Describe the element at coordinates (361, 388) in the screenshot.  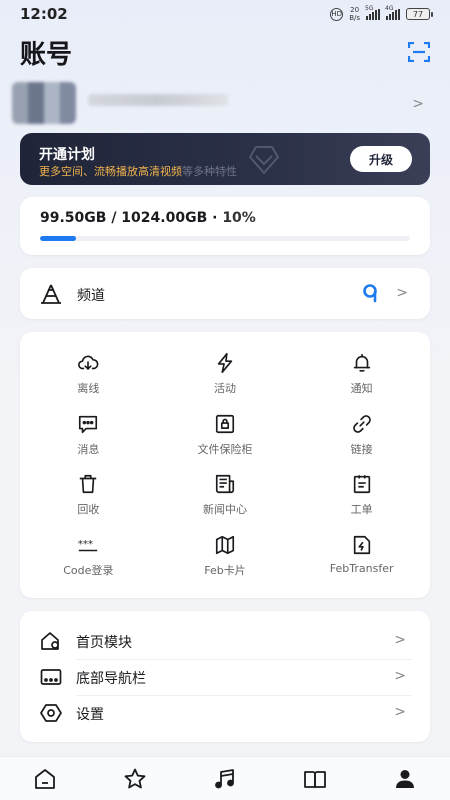
I see `grid-item-label: 通知` at that location.